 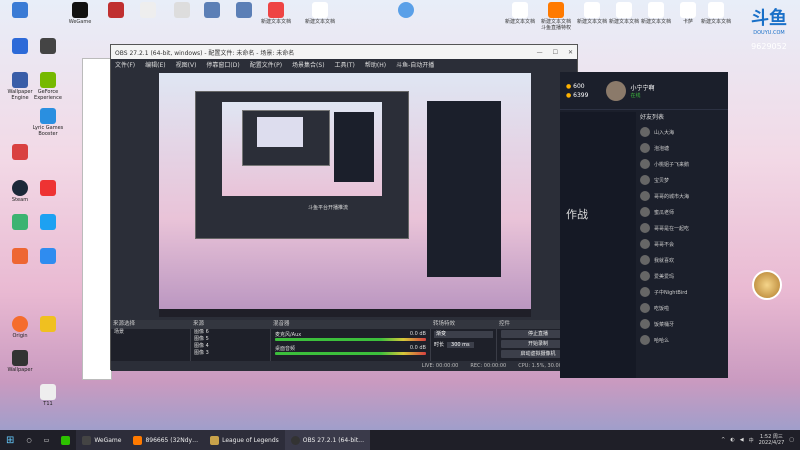 What do you see at coordinates (540, 52) in the screenshot?
I see `minimize-icon: —` at bounding box center [540, 52].